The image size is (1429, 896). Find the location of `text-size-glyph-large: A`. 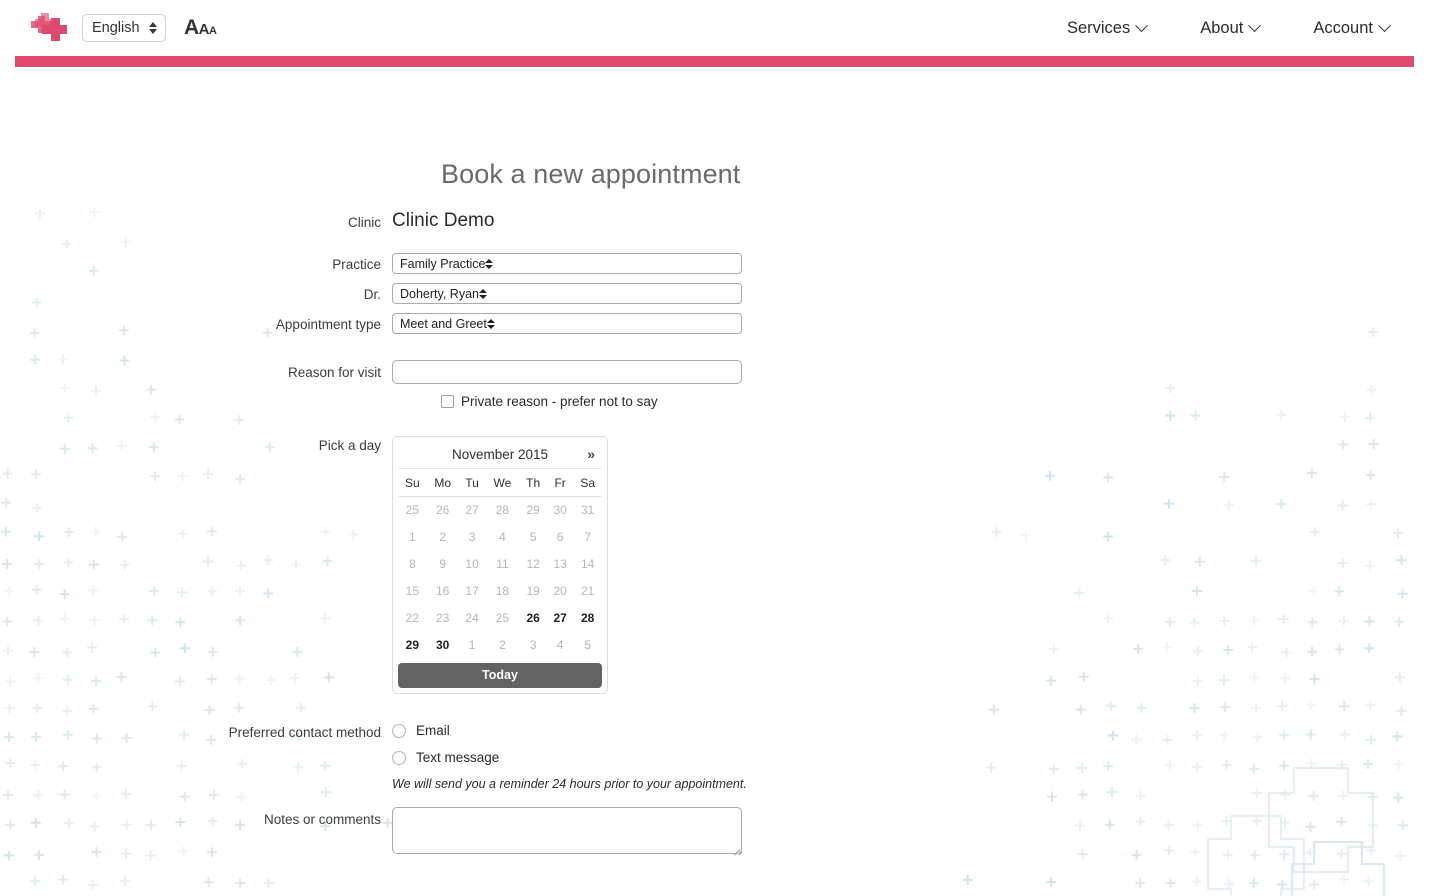

text-size-glyph-large: A is located at coordinates (191, 27).